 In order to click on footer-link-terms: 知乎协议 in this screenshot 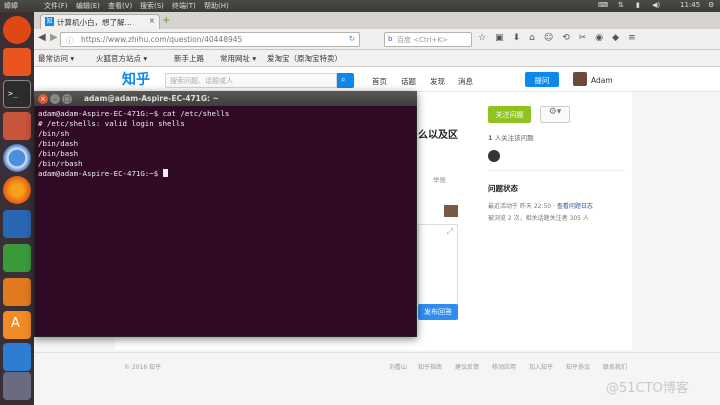, I will do `click(578, 366)`.